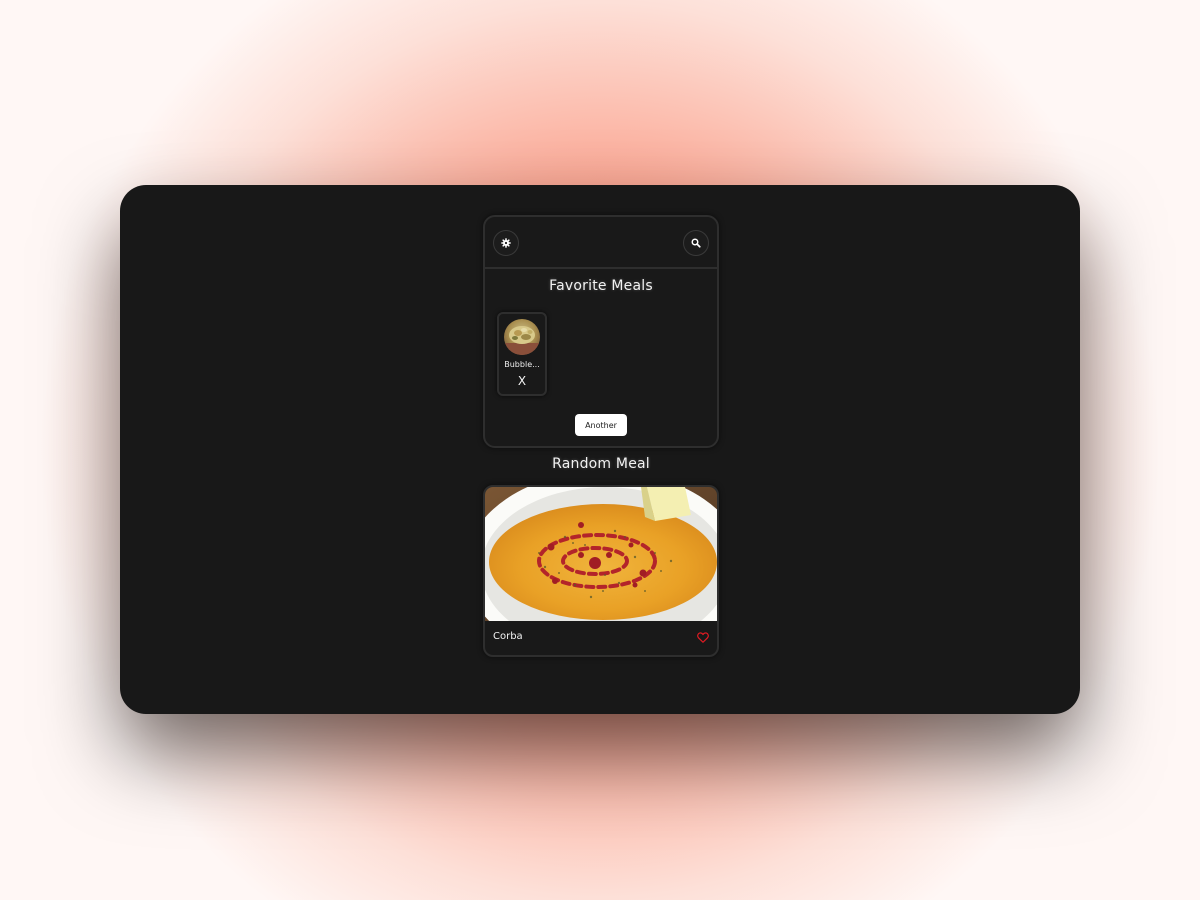 This screenshot has width=1200, height=900. Describe the element at coordinates (601, 331) in the screenshot. I see `favorites-card: Favorite Meals Bubble... X Another` at that location.